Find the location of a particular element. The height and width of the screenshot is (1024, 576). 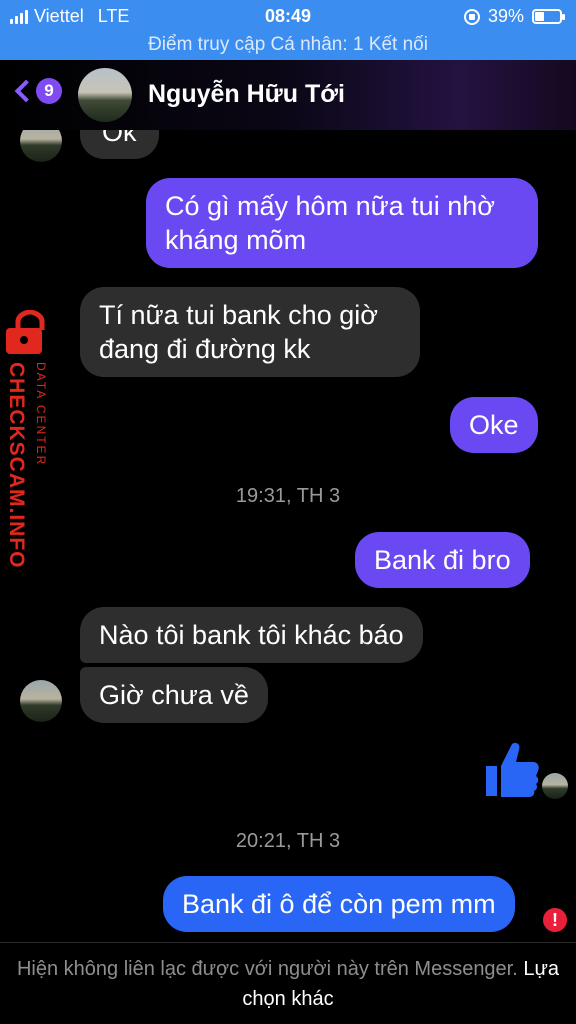

message-incoming: Tí nữa tui bank cho giờ đang đi đường kk is located at coordinates (250, 332).